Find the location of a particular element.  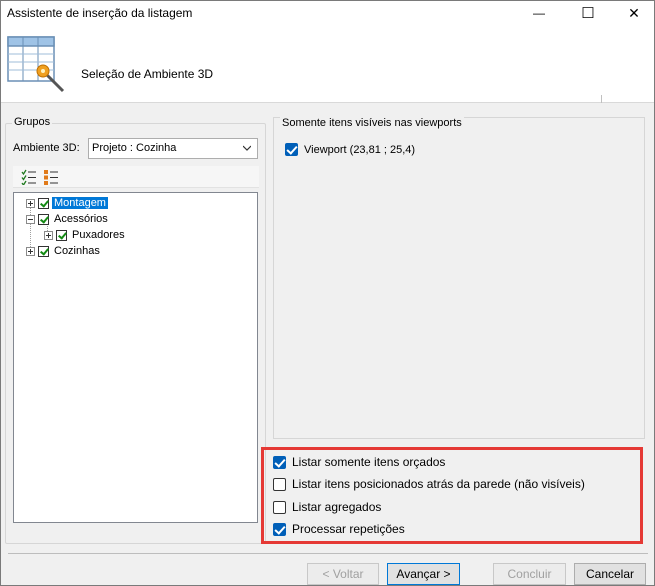

collapse-icon is located at coordinates (30, 219).